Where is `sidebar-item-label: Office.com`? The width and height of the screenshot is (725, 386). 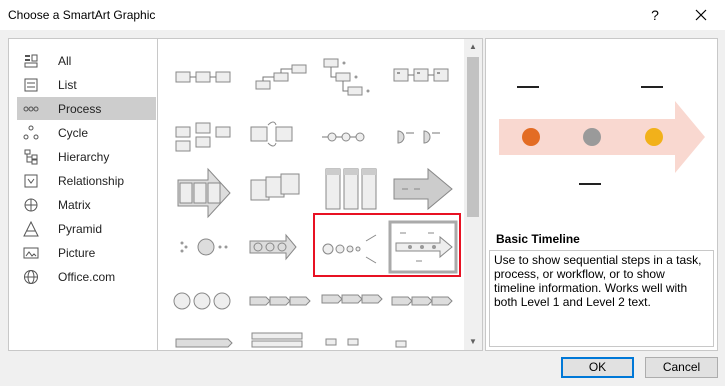
sidebar-item-label: Office.com is located at coordinates (87, 277).